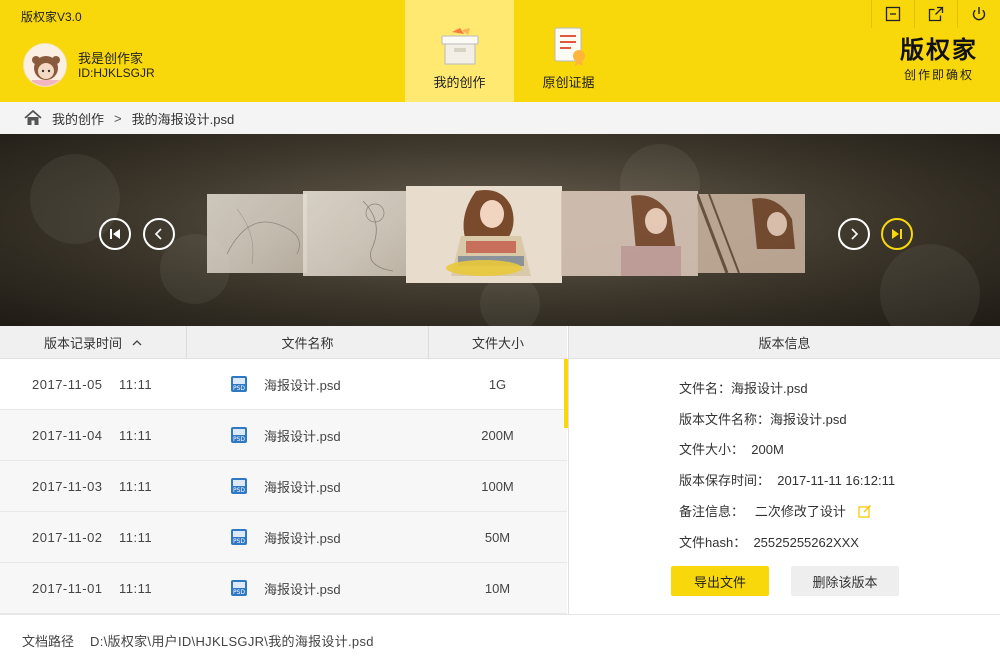  Describe the element at coordinates (111, 58) in the screenshot. I see `user-name: 我是创作家` at that location.